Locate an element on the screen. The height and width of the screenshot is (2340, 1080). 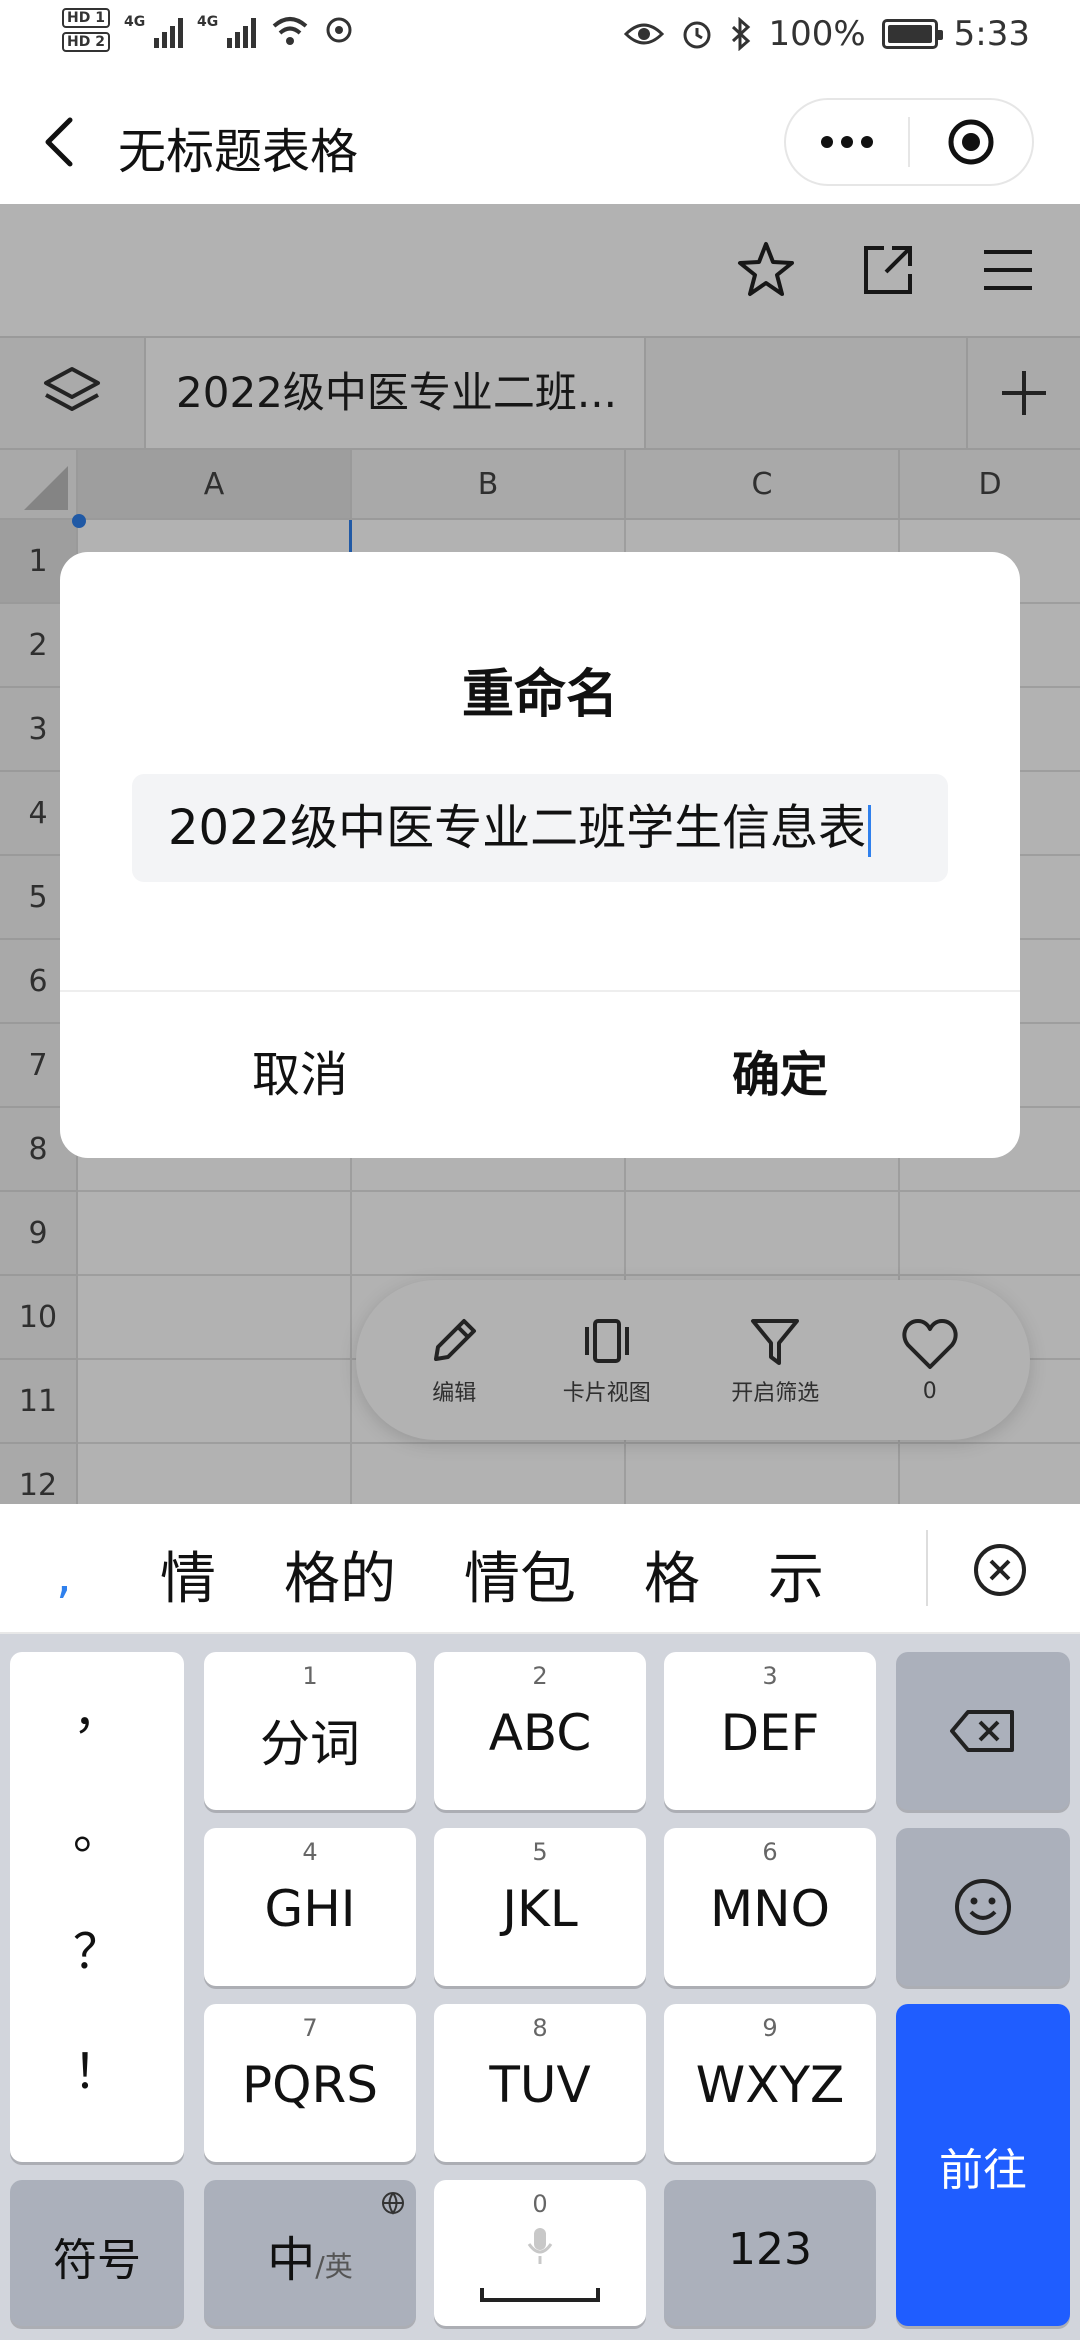
target-circle-icon is located at coordinates (971, 142).